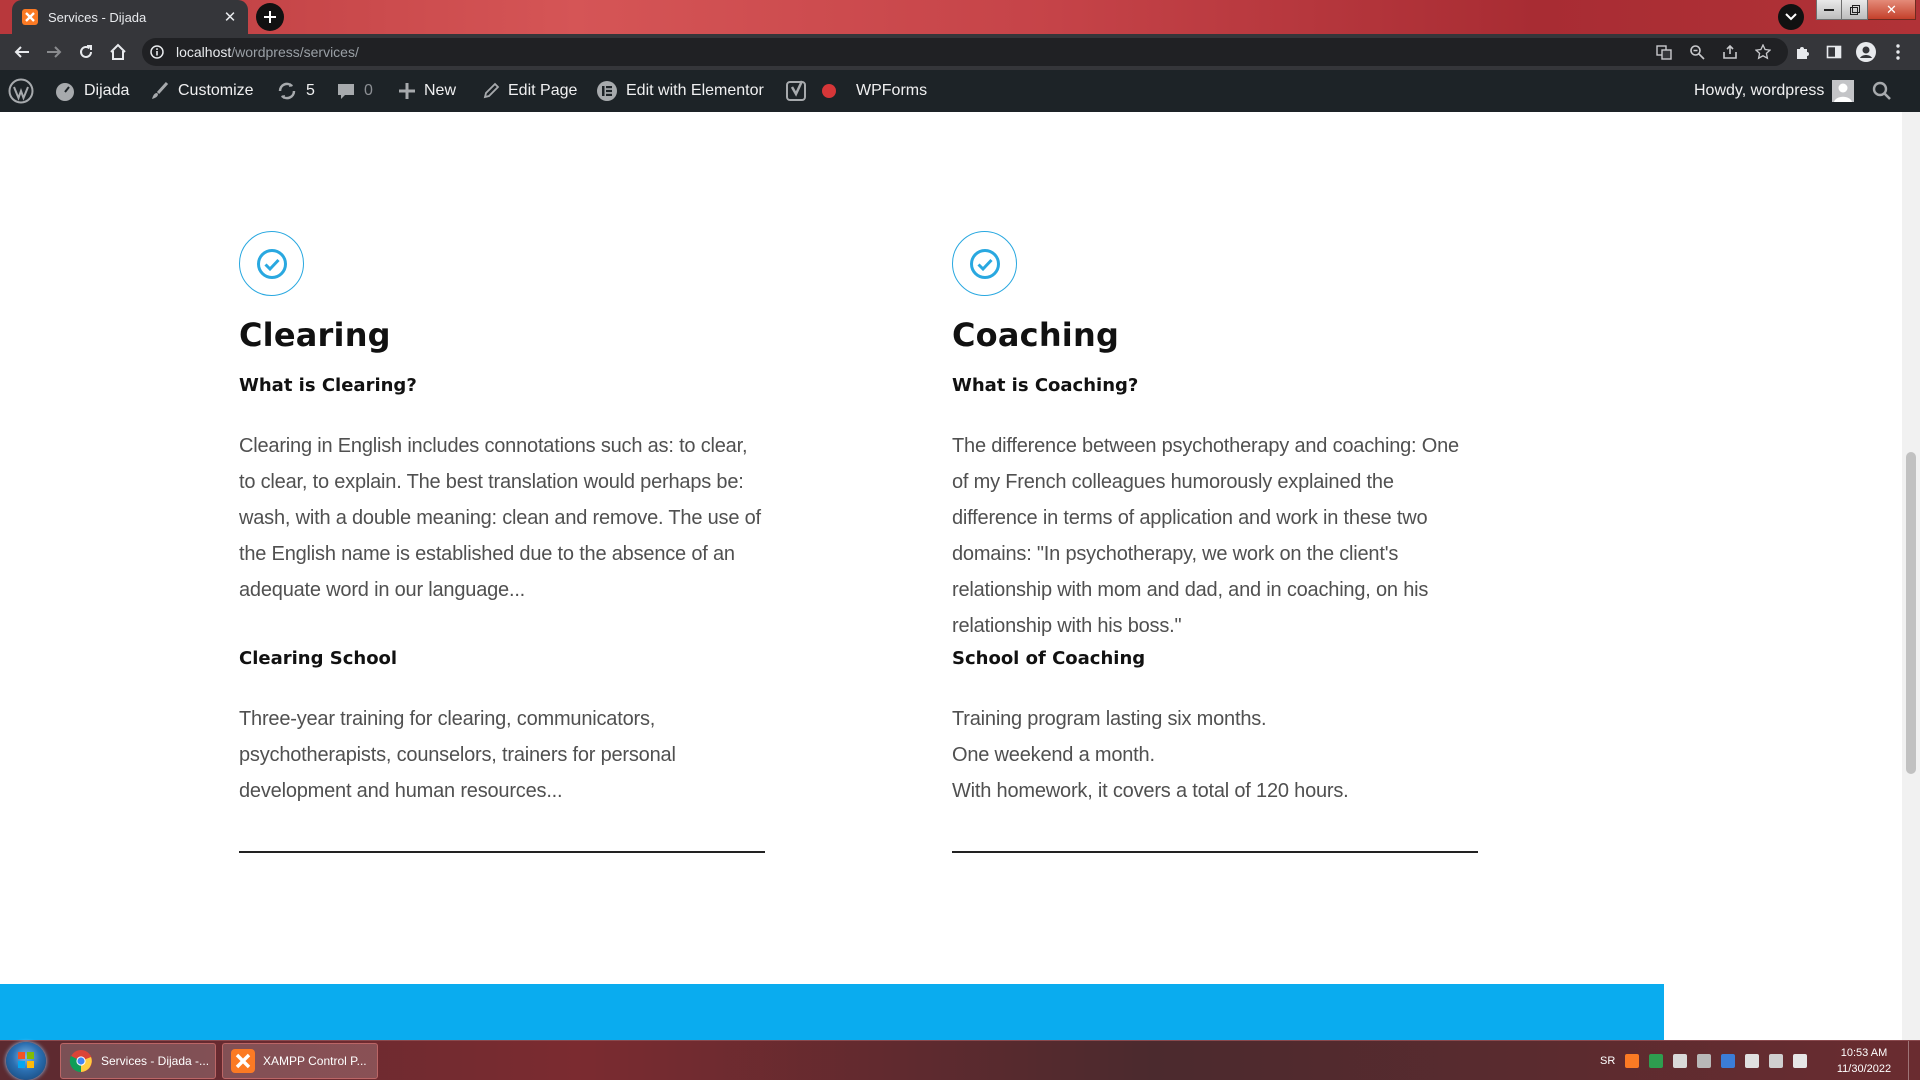 Image resolution: width=1920 pixels, height=1080 pixels. I want to click on page-scrollbar, so click(1911, 576).